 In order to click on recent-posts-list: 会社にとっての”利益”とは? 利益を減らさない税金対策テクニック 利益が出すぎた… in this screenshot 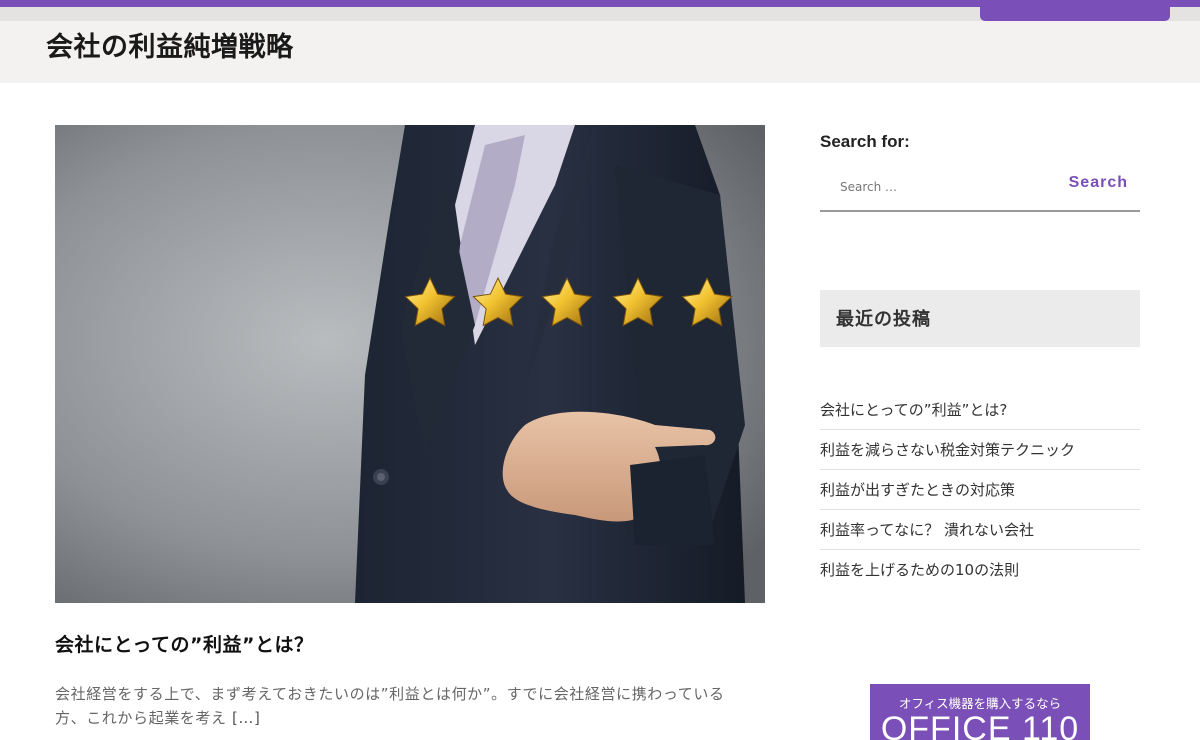, I will do `click(980, 490)`.